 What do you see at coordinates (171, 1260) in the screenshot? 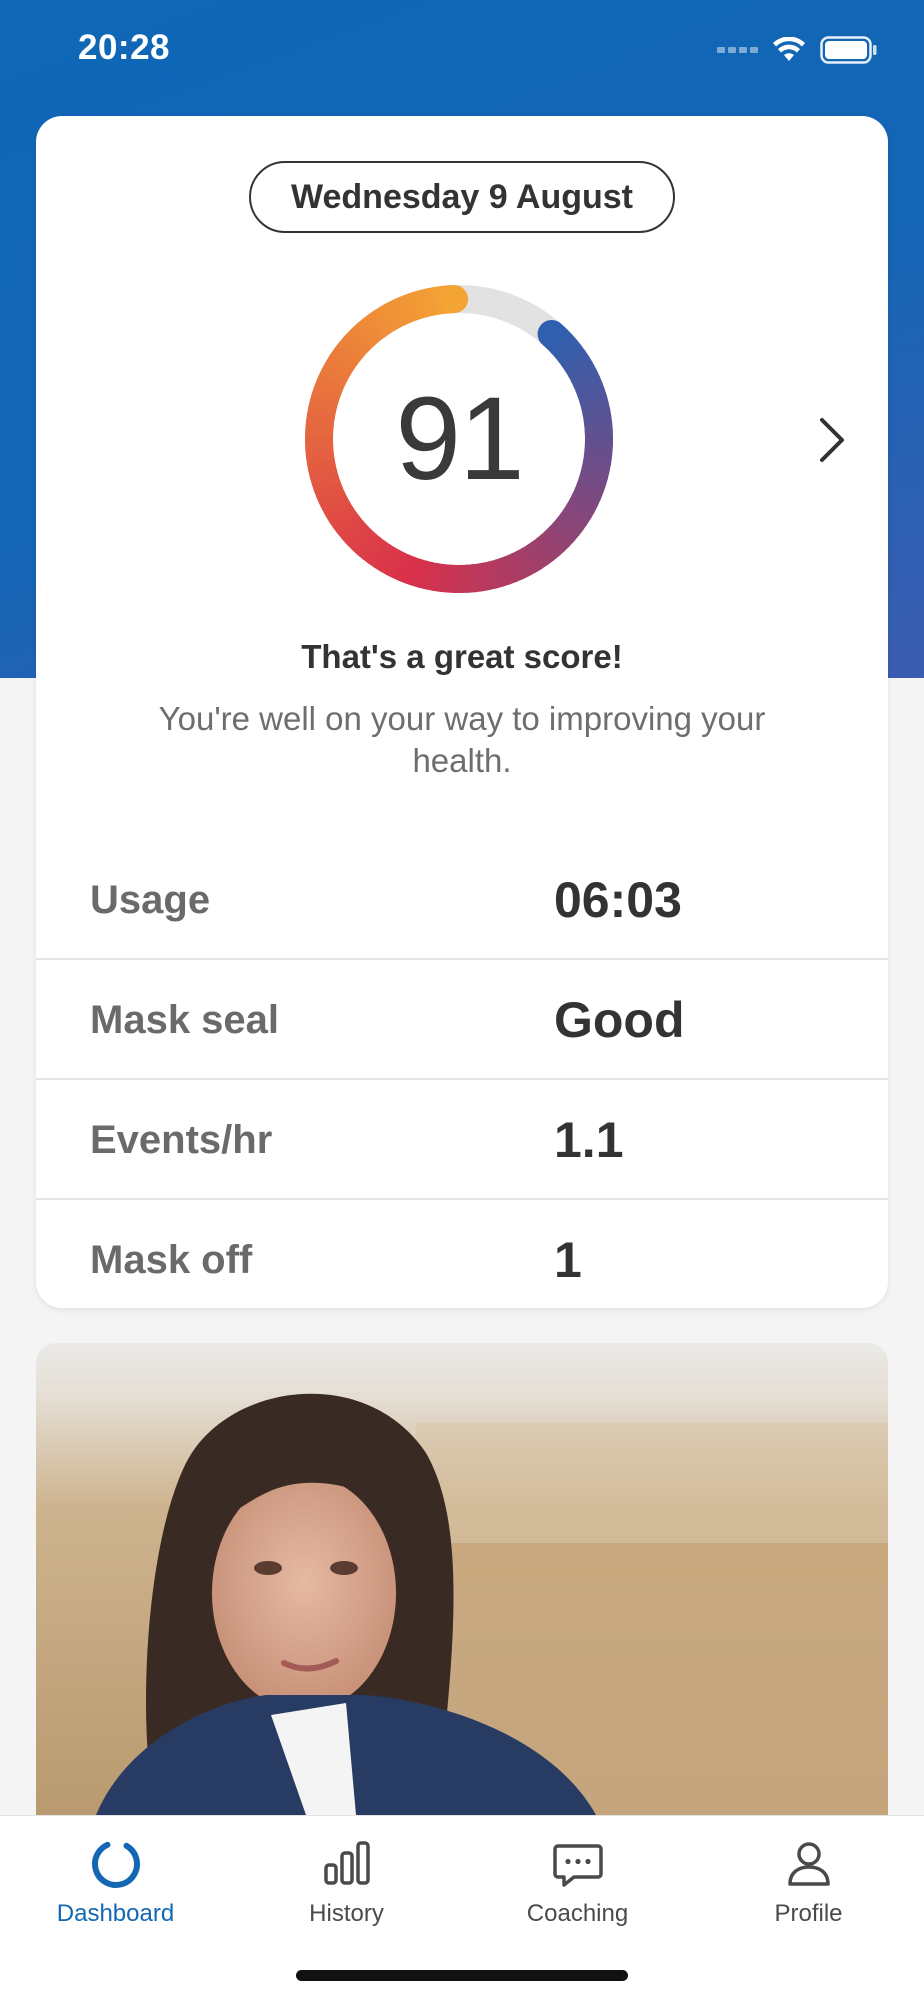
I see `metric-label: Mask off` at bounding box center [171, 1260].